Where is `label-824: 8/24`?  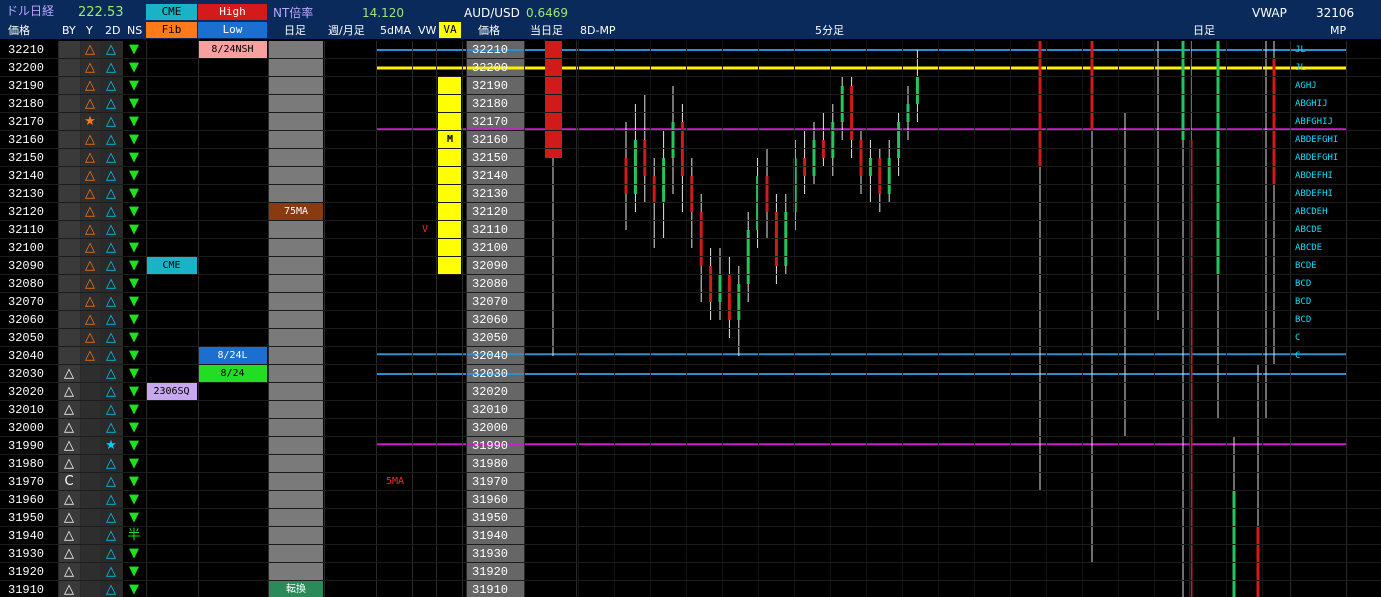
label-824: 8/24 is located at coordinates (232, 373).